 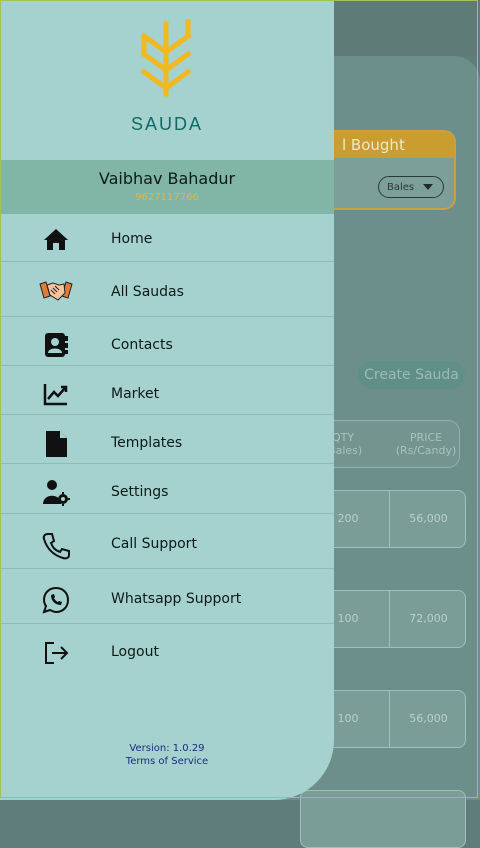 I want to click on menu-item-label: Settings, so click(x=140, y=492).